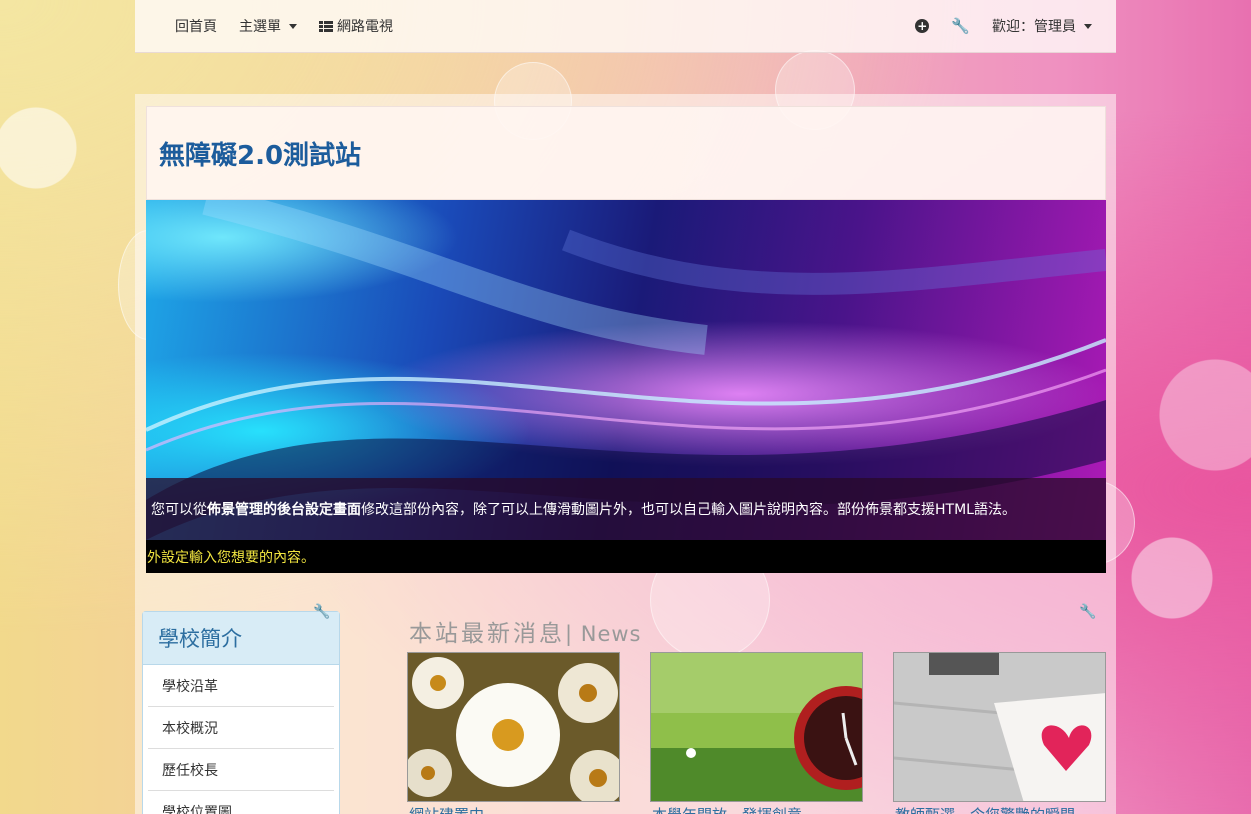 The image size is (1251, 814). Describe the element at coordinates (179, 510) in the screenshot. I see `caption-prefix: 您可以從` at that location.